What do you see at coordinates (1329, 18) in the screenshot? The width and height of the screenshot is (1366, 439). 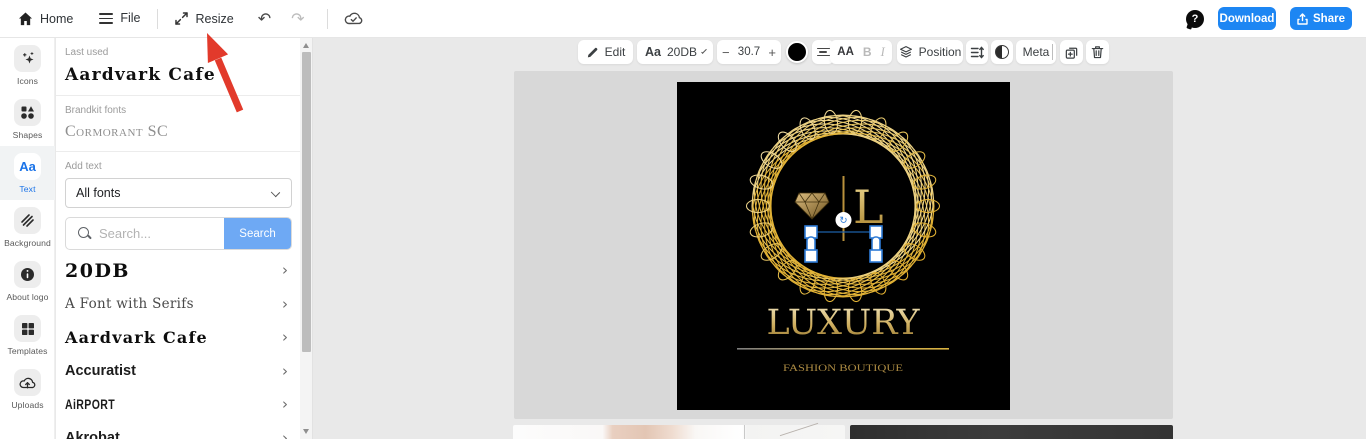 I see `share-label: Share` at bounding box center [1329, 18].